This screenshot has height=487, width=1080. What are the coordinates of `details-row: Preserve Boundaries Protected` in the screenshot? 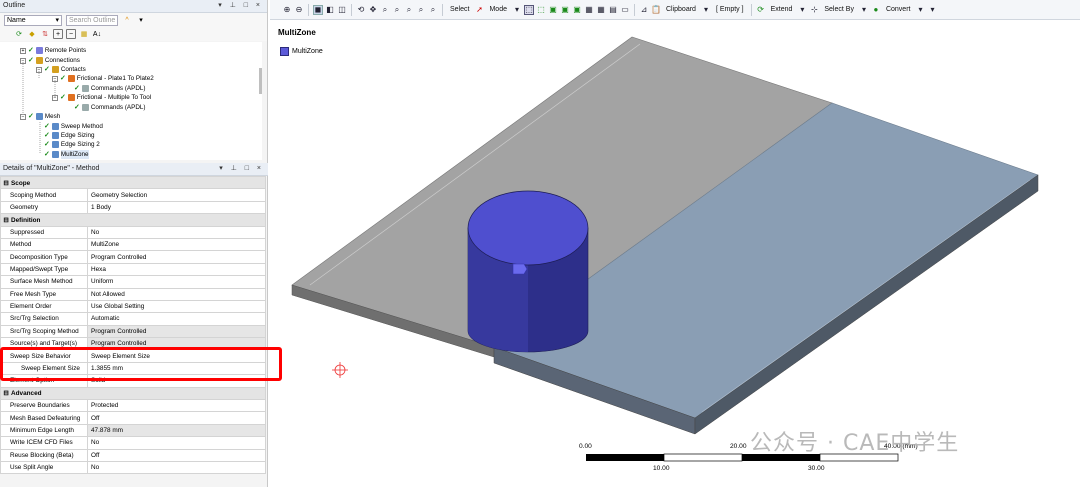 It's located at (133, 406).